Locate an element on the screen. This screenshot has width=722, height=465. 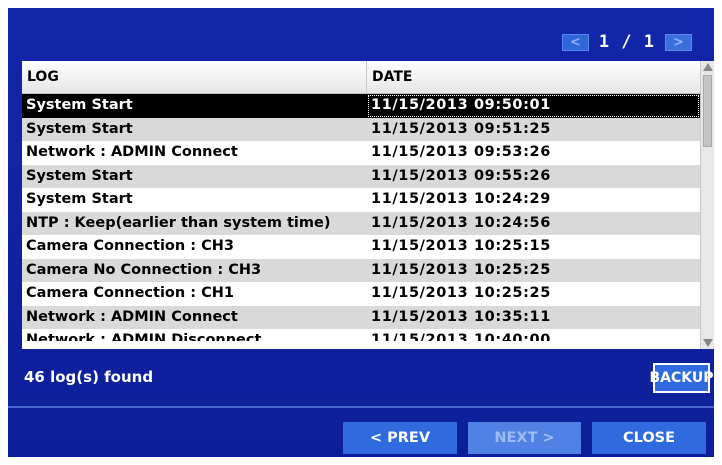
page-prev-button: < is located at coordinates (575, 42).